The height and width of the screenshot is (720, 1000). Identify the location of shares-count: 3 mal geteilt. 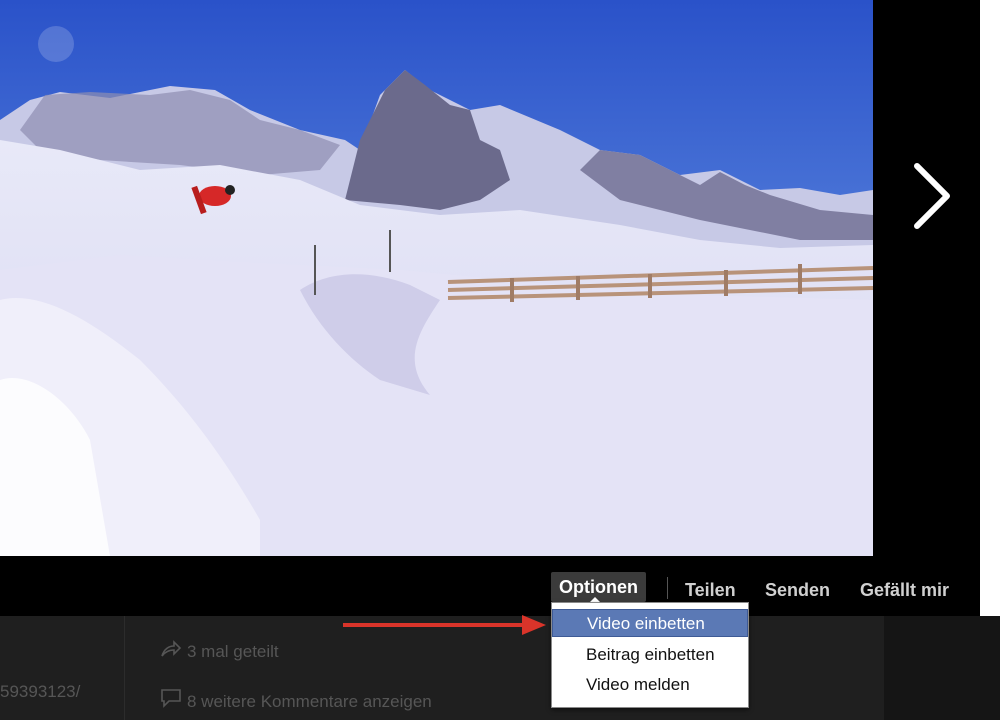
(233, 652).